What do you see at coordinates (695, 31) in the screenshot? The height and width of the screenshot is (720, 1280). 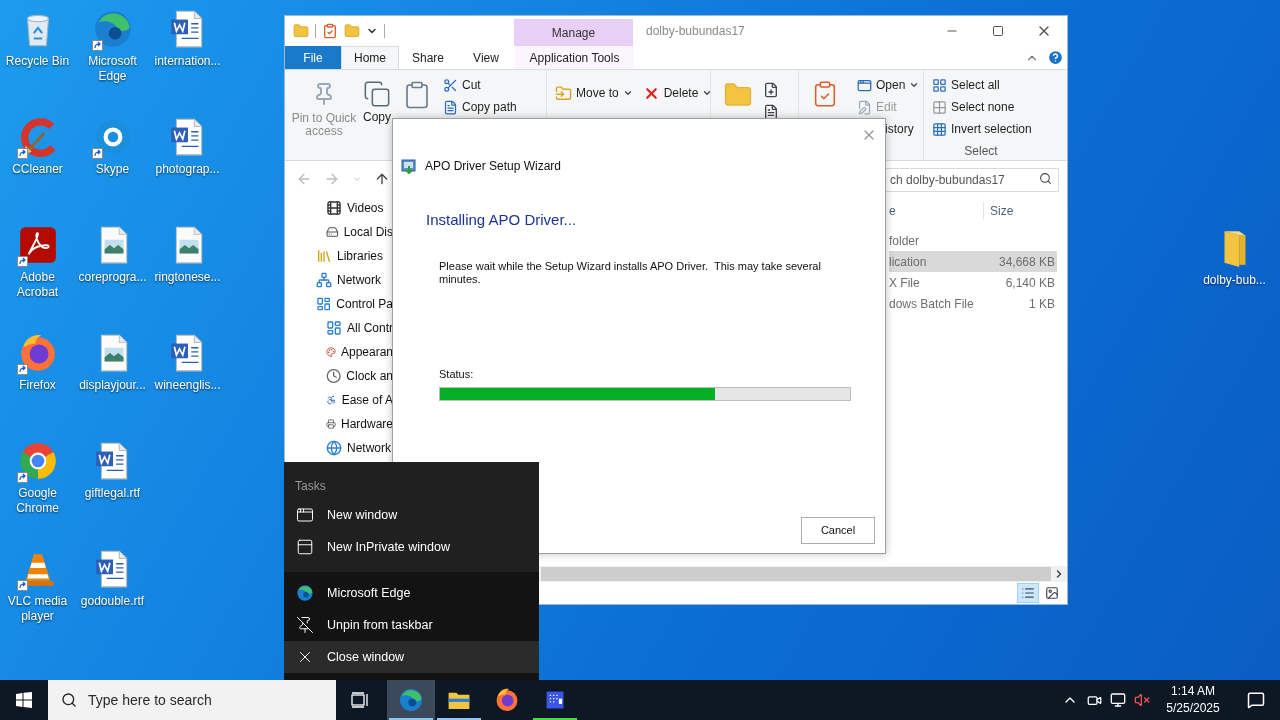 I see `window-title: dolby-bubundas17` at bounding box center [695, 31].